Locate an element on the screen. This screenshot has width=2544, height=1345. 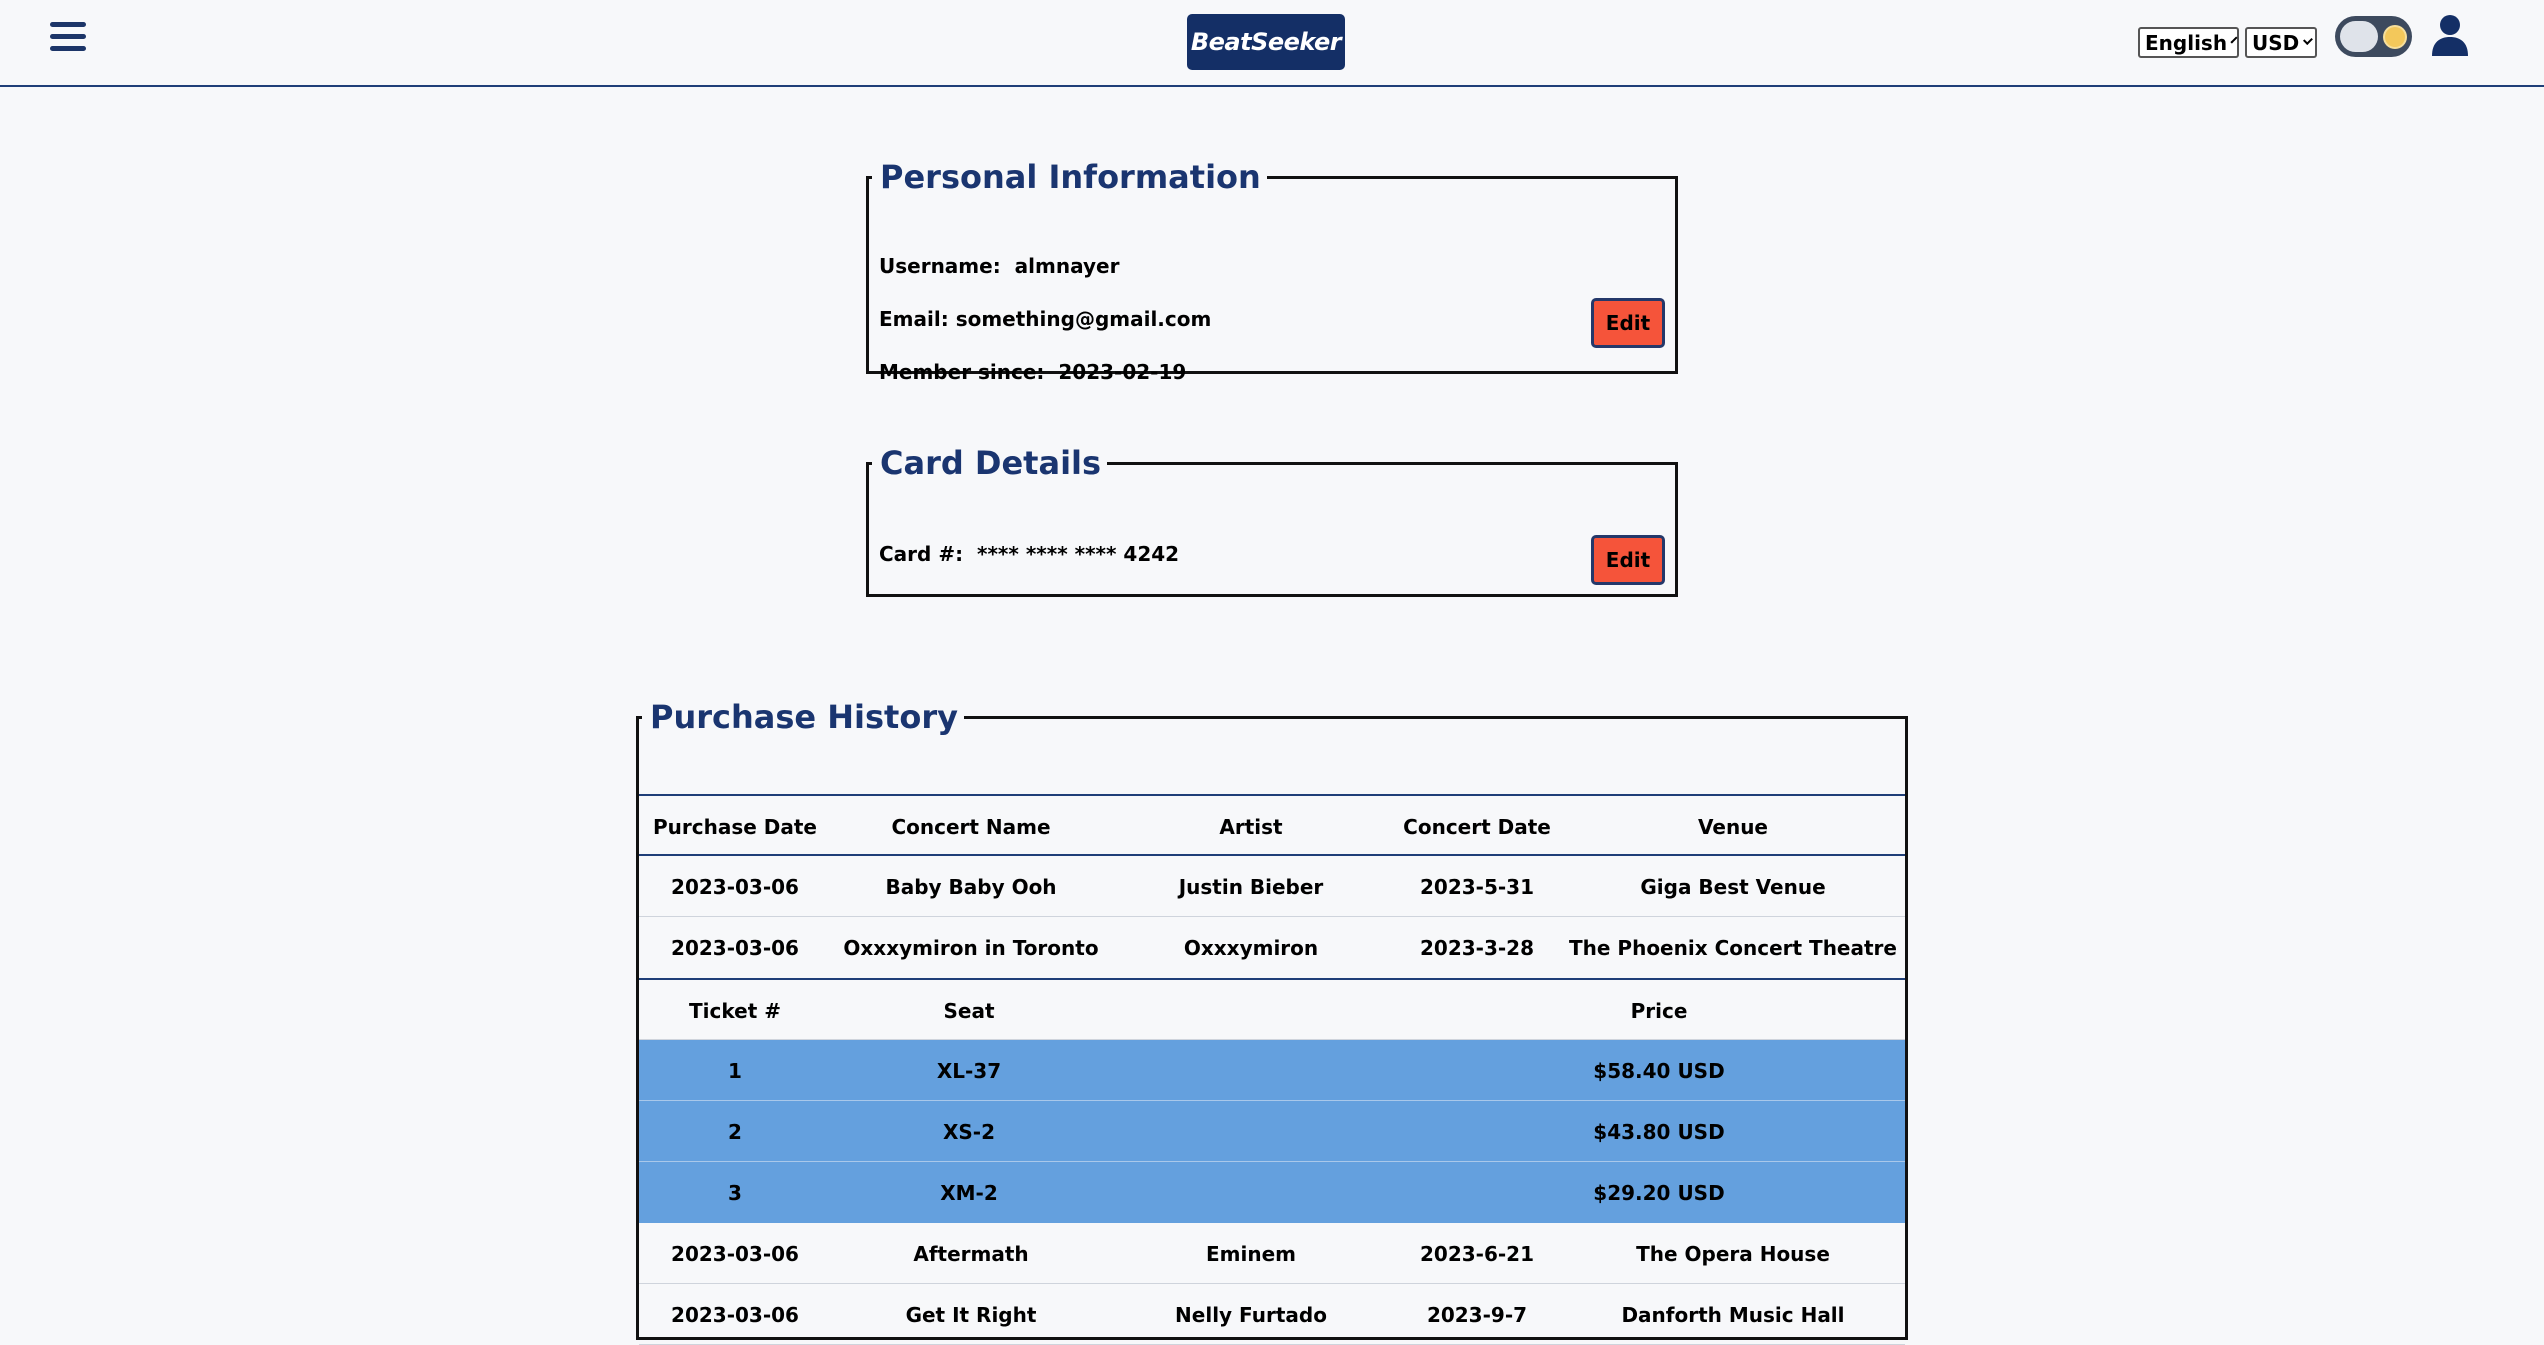
toggle-knob is located at coordinates (2359, 36).